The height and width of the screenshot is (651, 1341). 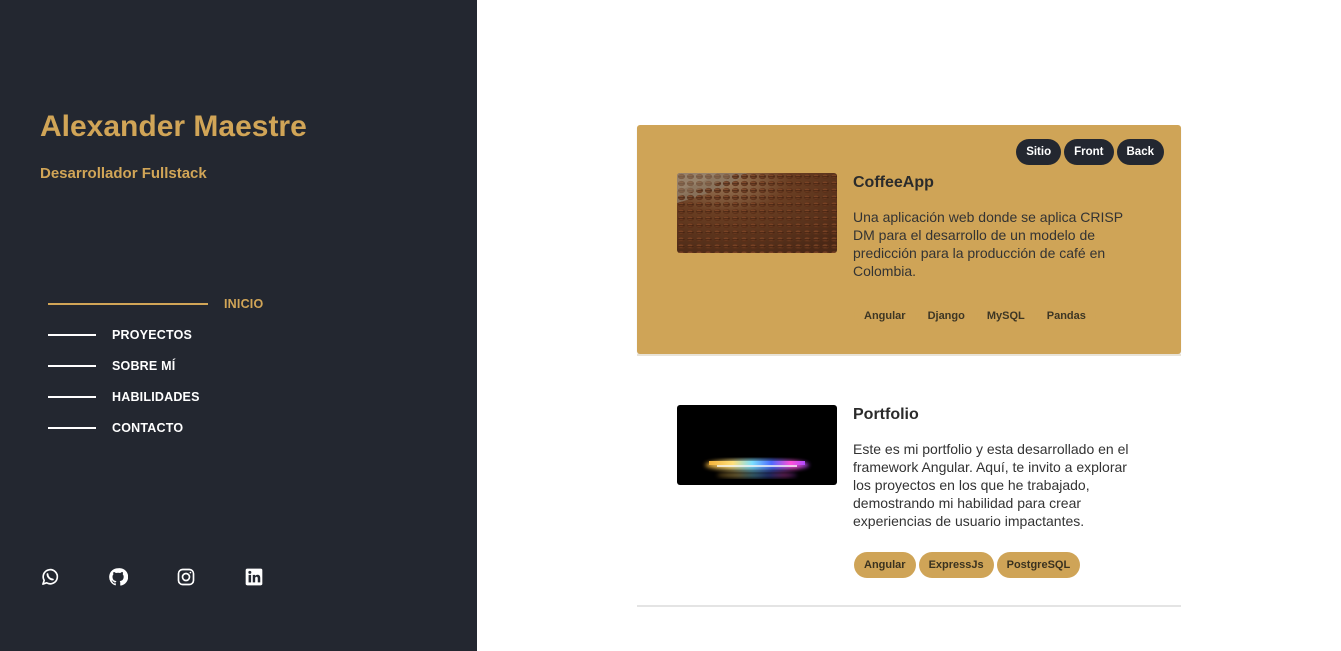 I want to click on project-title: Portfolio, so click(x=886, y=414).